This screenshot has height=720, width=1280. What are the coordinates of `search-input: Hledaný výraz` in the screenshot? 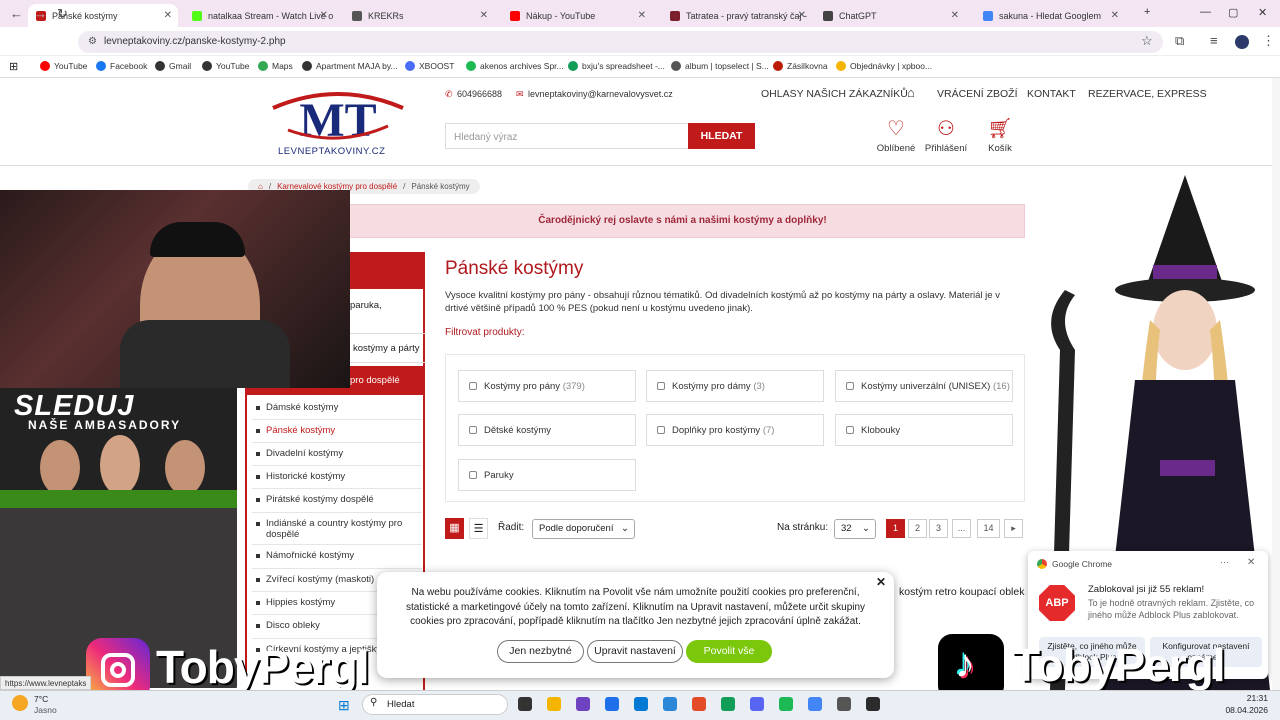 It's located at (567, 136).